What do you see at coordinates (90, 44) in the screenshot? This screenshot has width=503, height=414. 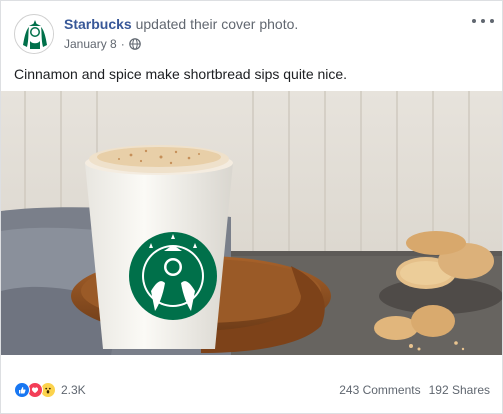 I see `post-date-link: January 8` at bounding box center [90, 44].